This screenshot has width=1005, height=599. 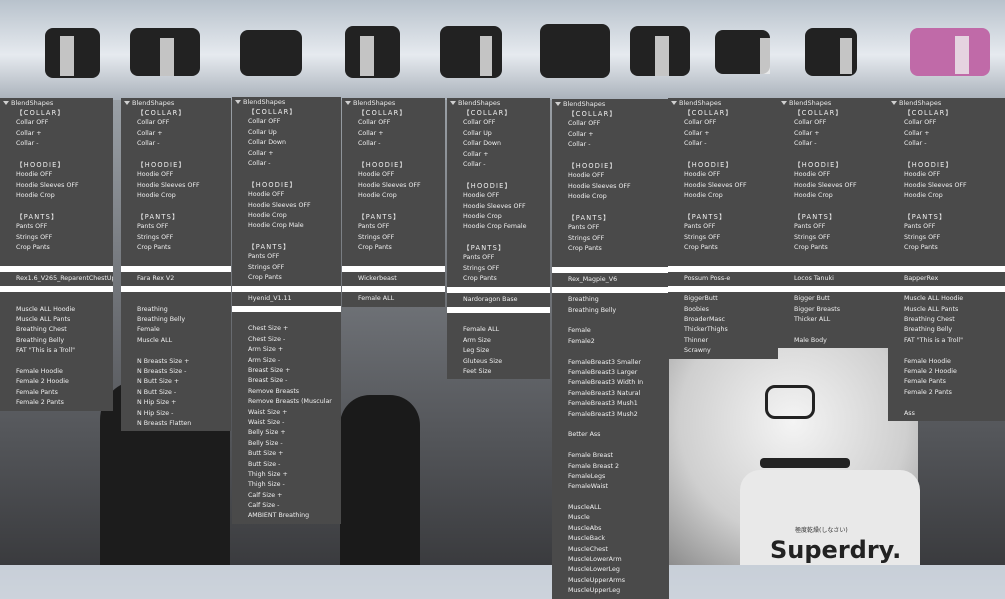 What do you see at coordinates (498, 341) in the screenshot?
I see `blendshape-toggle: Arm Size` at bounding box center [498, 341].